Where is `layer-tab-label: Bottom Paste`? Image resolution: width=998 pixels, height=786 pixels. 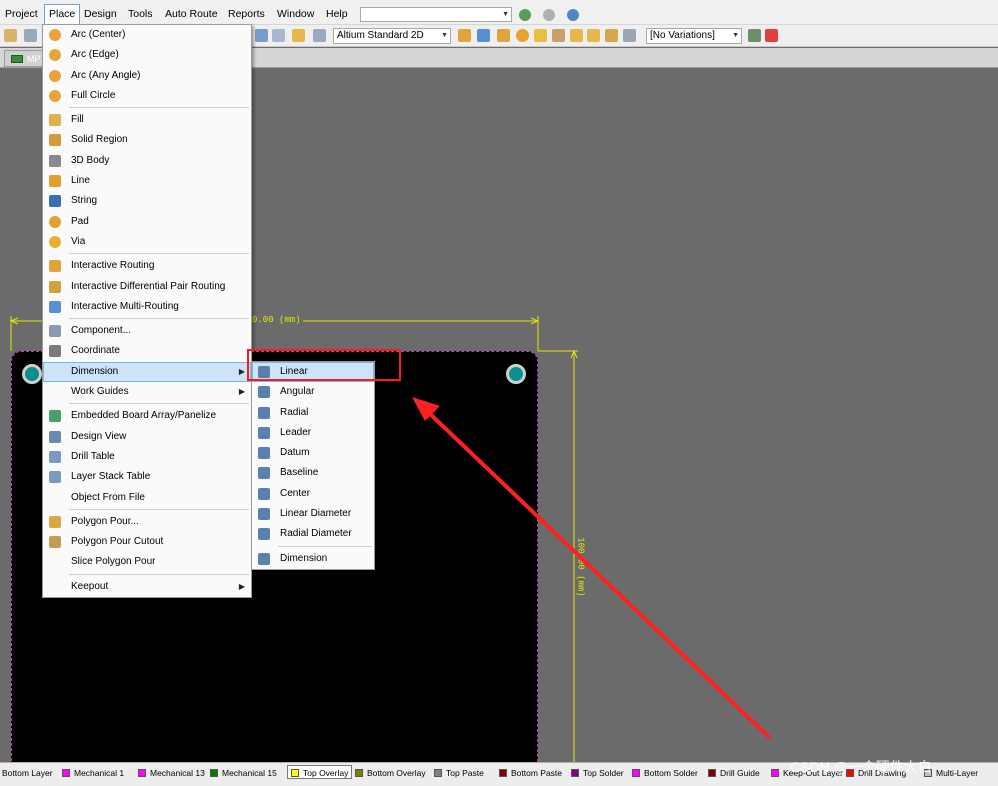
layer-tab-label: Bottom Paste is located at coordinates (537, 773).